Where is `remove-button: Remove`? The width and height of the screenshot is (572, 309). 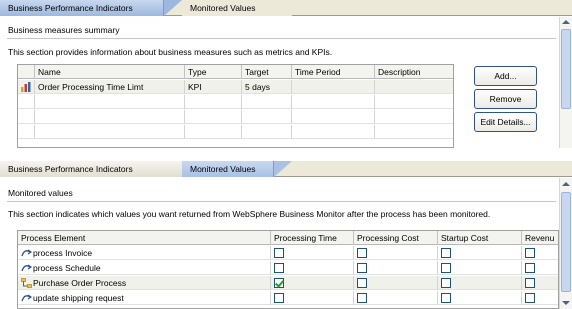
remove-button: Remove is located at coordinates (505, 99).